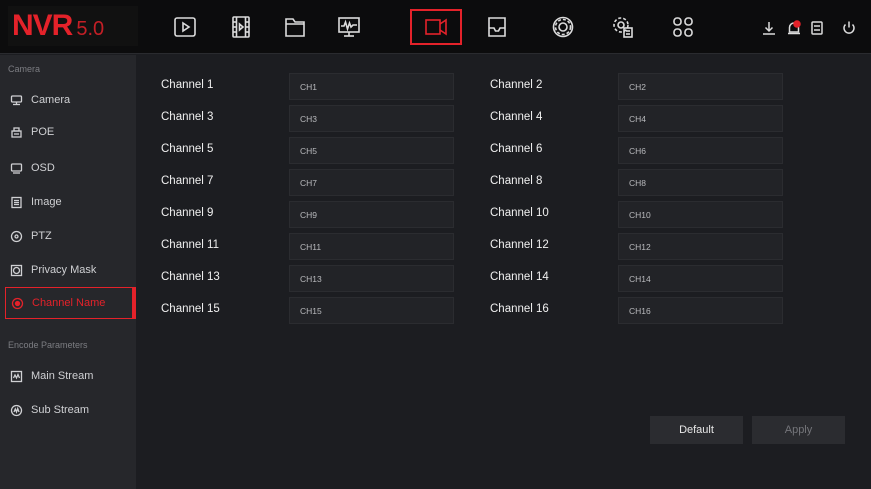 This screenshot has height=489, width=871. Describe the element at coordinates (190, 309) in the screenshot. I see `channel-label: Channel 15` at that location.